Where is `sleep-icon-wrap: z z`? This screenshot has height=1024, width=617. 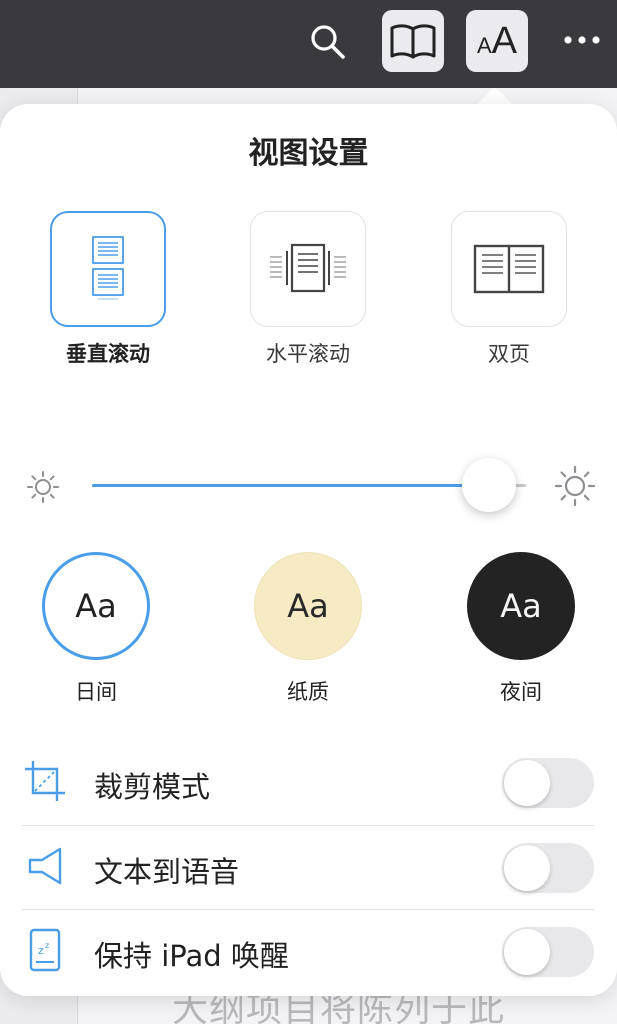 sleep-icon-wrap: z z is located at coordinates (45, 950).